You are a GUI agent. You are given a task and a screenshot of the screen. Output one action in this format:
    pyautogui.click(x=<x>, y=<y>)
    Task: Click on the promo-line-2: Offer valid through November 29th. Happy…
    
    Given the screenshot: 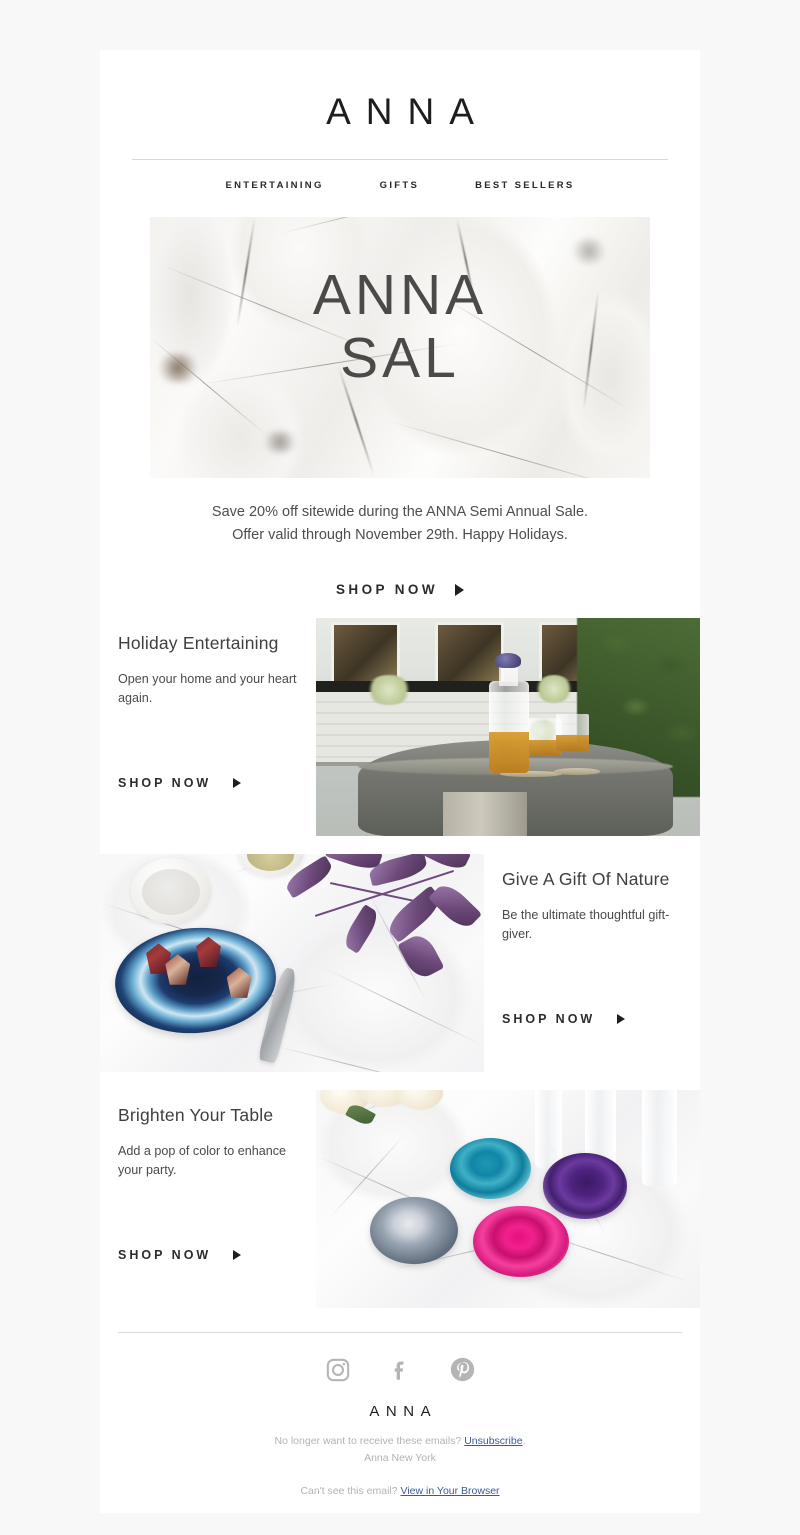 What is the action you would take?
    pyautogui.click(x=400, y=535)
    